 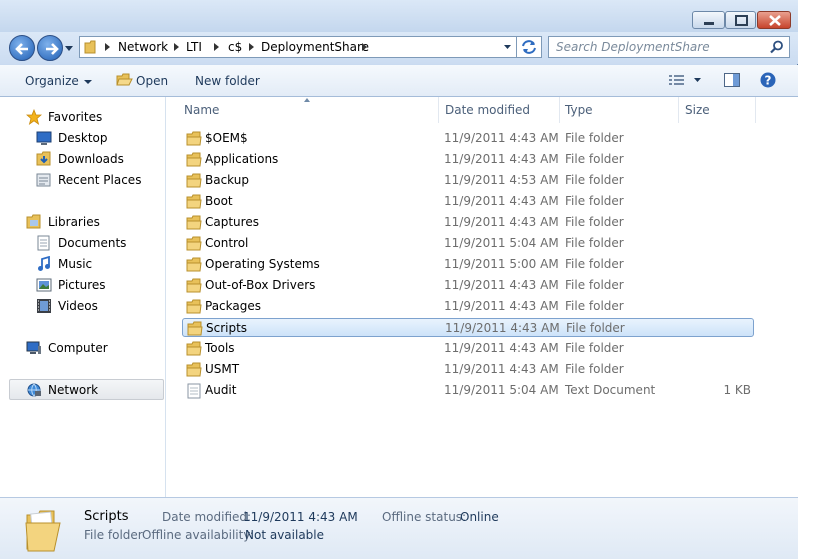 I want to click on forward-arrow-icon, so click(x=52, y=49).